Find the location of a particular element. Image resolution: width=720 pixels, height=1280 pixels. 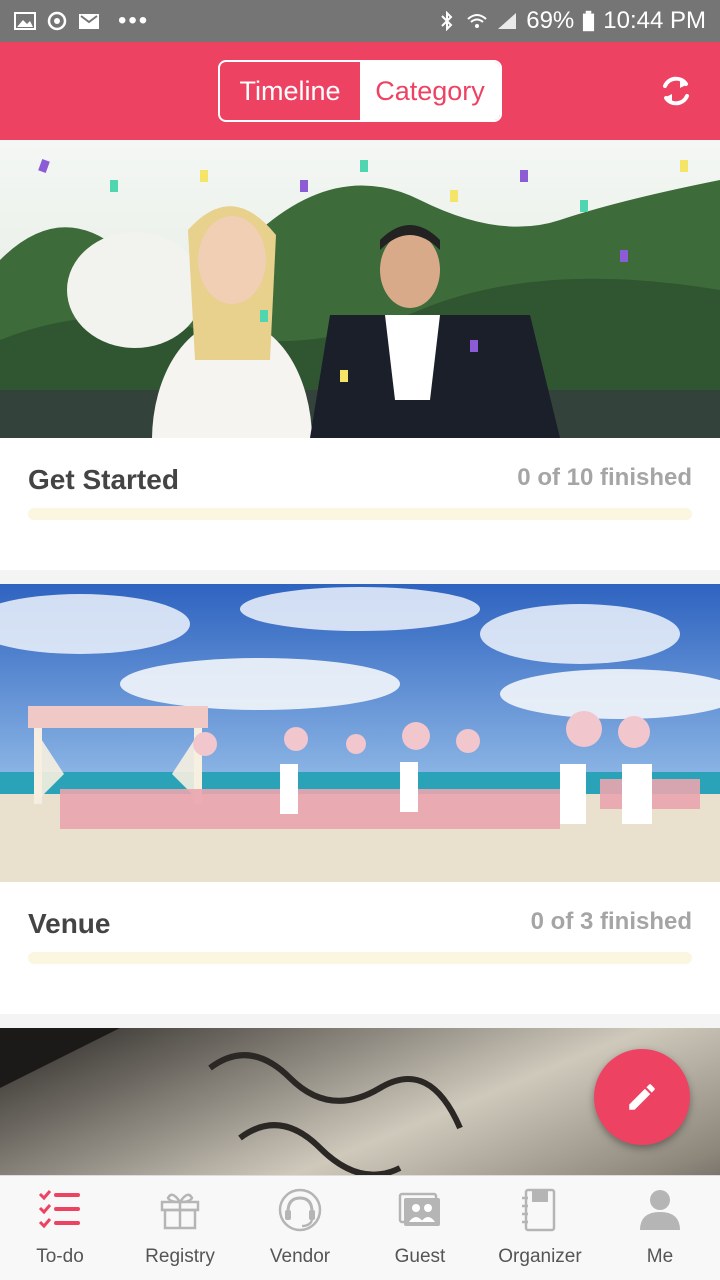

view-toggle: Timeline Category is located at coordinates (360, 91).